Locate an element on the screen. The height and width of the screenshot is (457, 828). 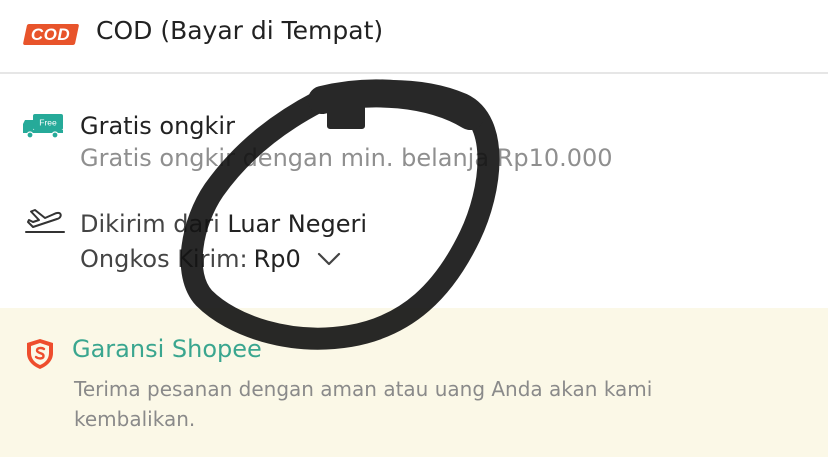
guarantee-title: Garansi Shopee is located at coordinates (167, 349).